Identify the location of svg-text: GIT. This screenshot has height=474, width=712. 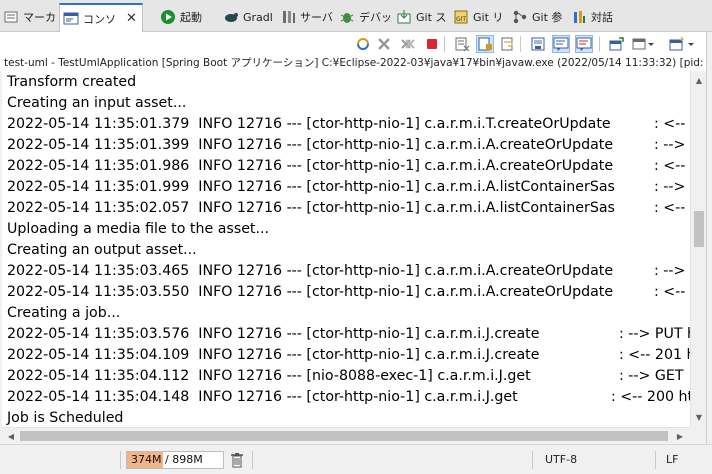
(461, 19).